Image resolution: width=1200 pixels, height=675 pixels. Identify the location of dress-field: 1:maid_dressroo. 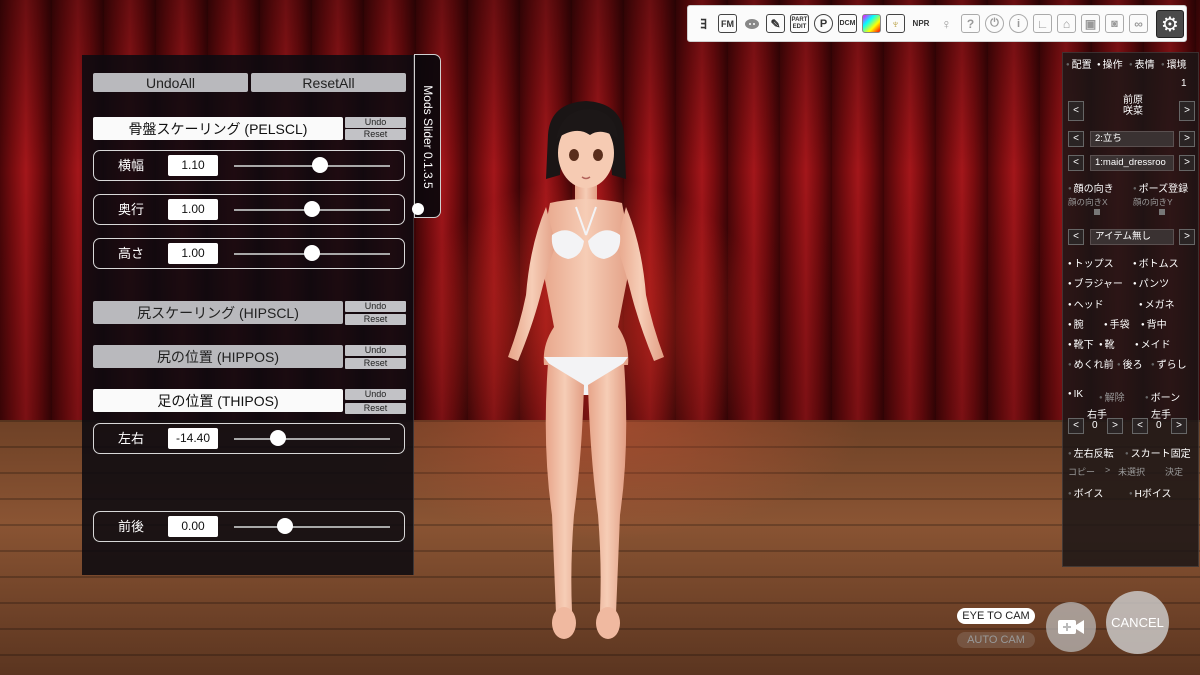
(1132, 163).